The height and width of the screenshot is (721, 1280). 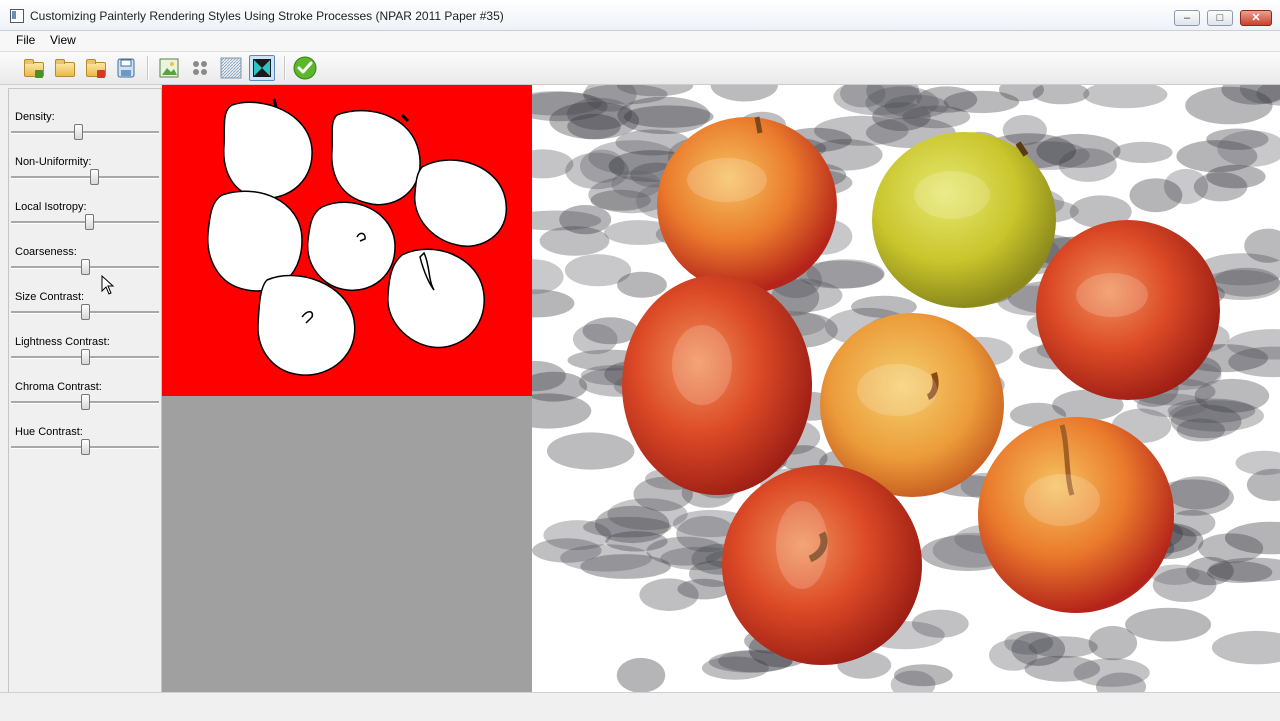 I want to click on checkmark-icon, so click(x=305, y=68).